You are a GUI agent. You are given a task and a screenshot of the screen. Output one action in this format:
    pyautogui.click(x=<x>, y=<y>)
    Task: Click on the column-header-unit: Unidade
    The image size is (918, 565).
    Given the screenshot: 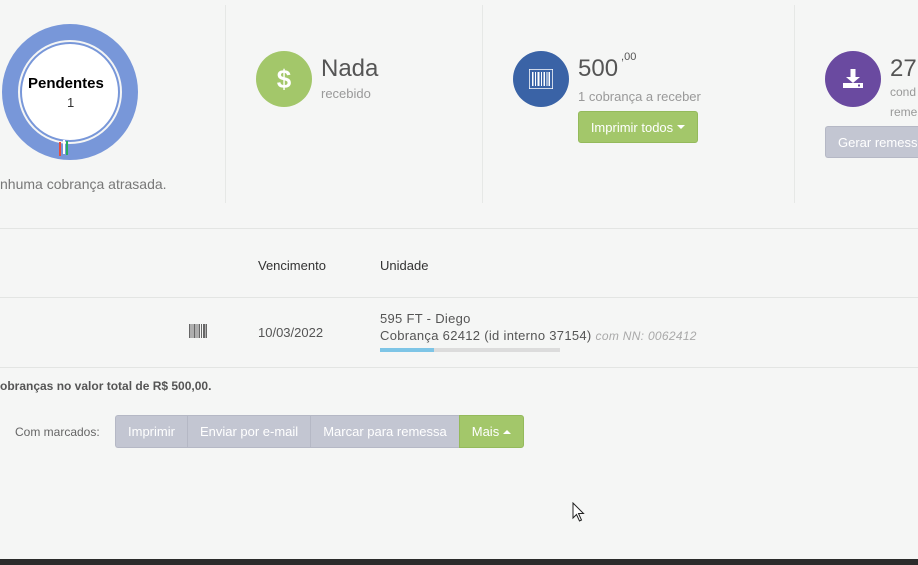 What is the action you would take?
    pyautogui.click(x=404, y=265)
    